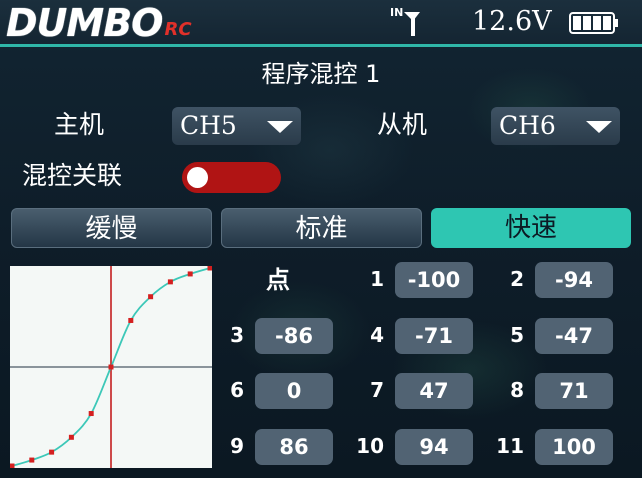  Describe the element at coordinates (517, 390) in the screenshot. I see `point-label: 8` at that location.